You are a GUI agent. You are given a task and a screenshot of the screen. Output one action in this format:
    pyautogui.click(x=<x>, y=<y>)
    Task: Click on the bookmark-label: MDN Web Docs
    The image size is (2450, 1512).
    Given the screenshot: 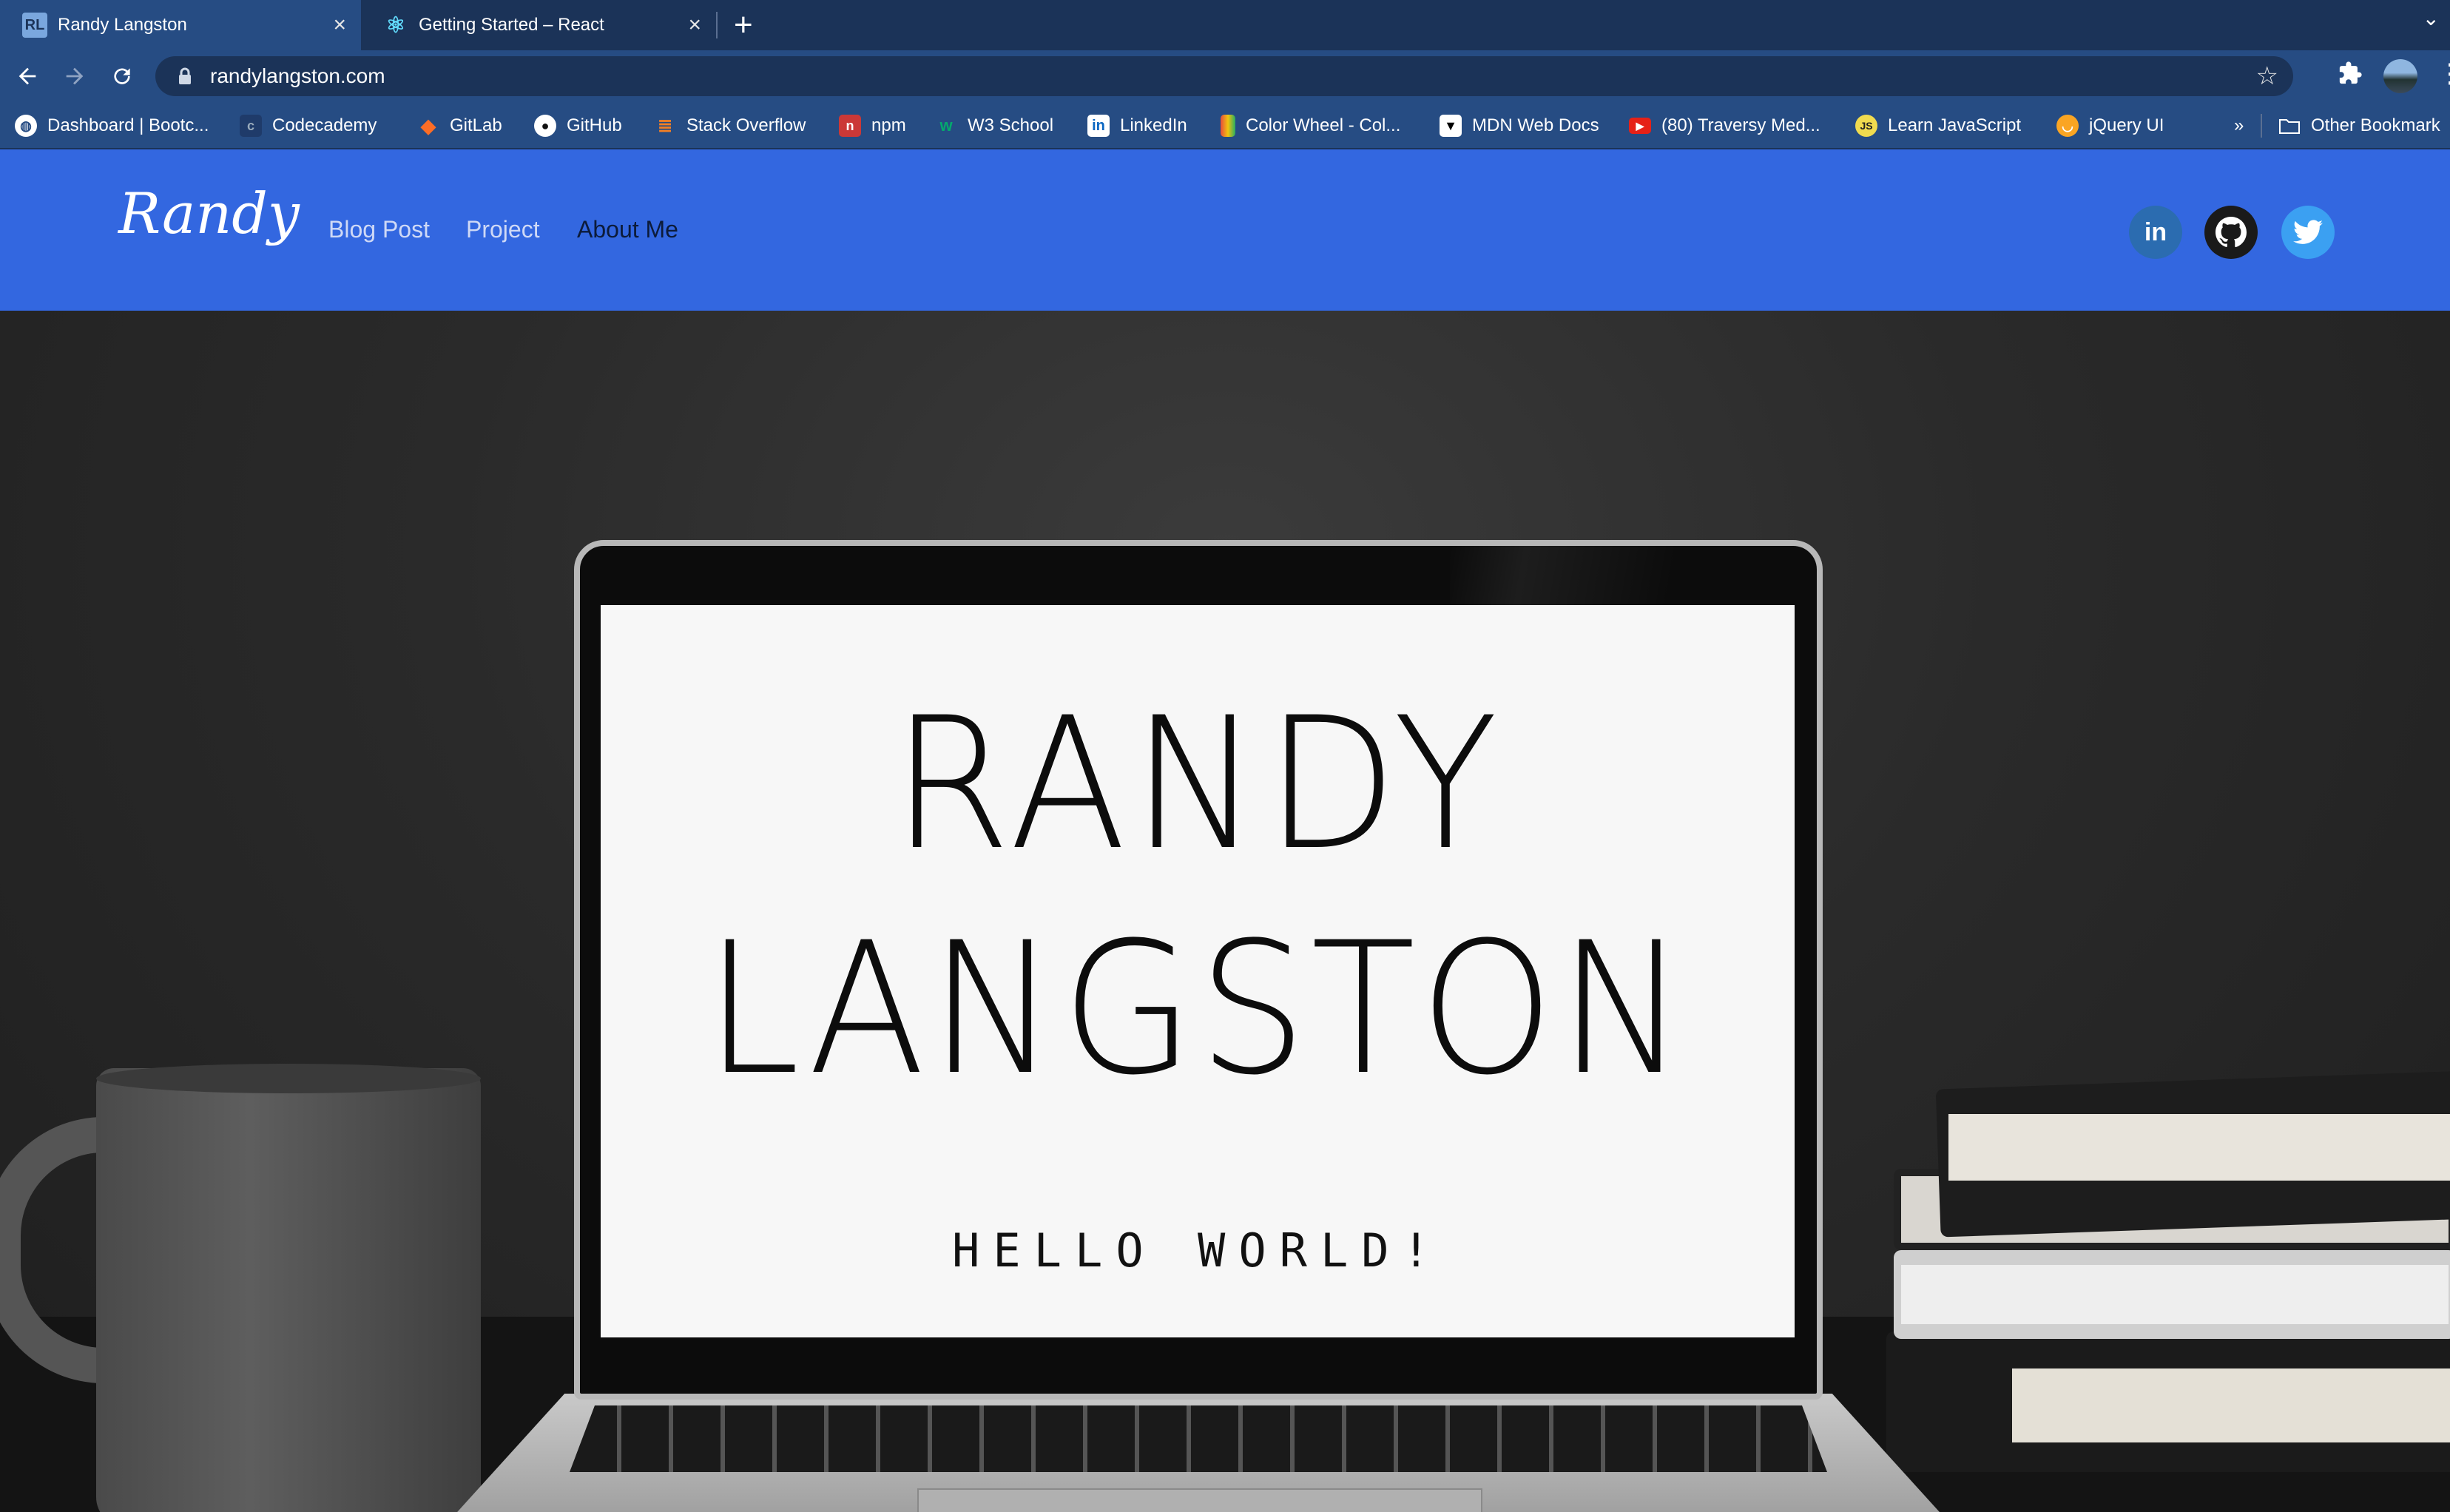 What is the action you would take?
    pyautogui.click(x=1535, y=125)
    